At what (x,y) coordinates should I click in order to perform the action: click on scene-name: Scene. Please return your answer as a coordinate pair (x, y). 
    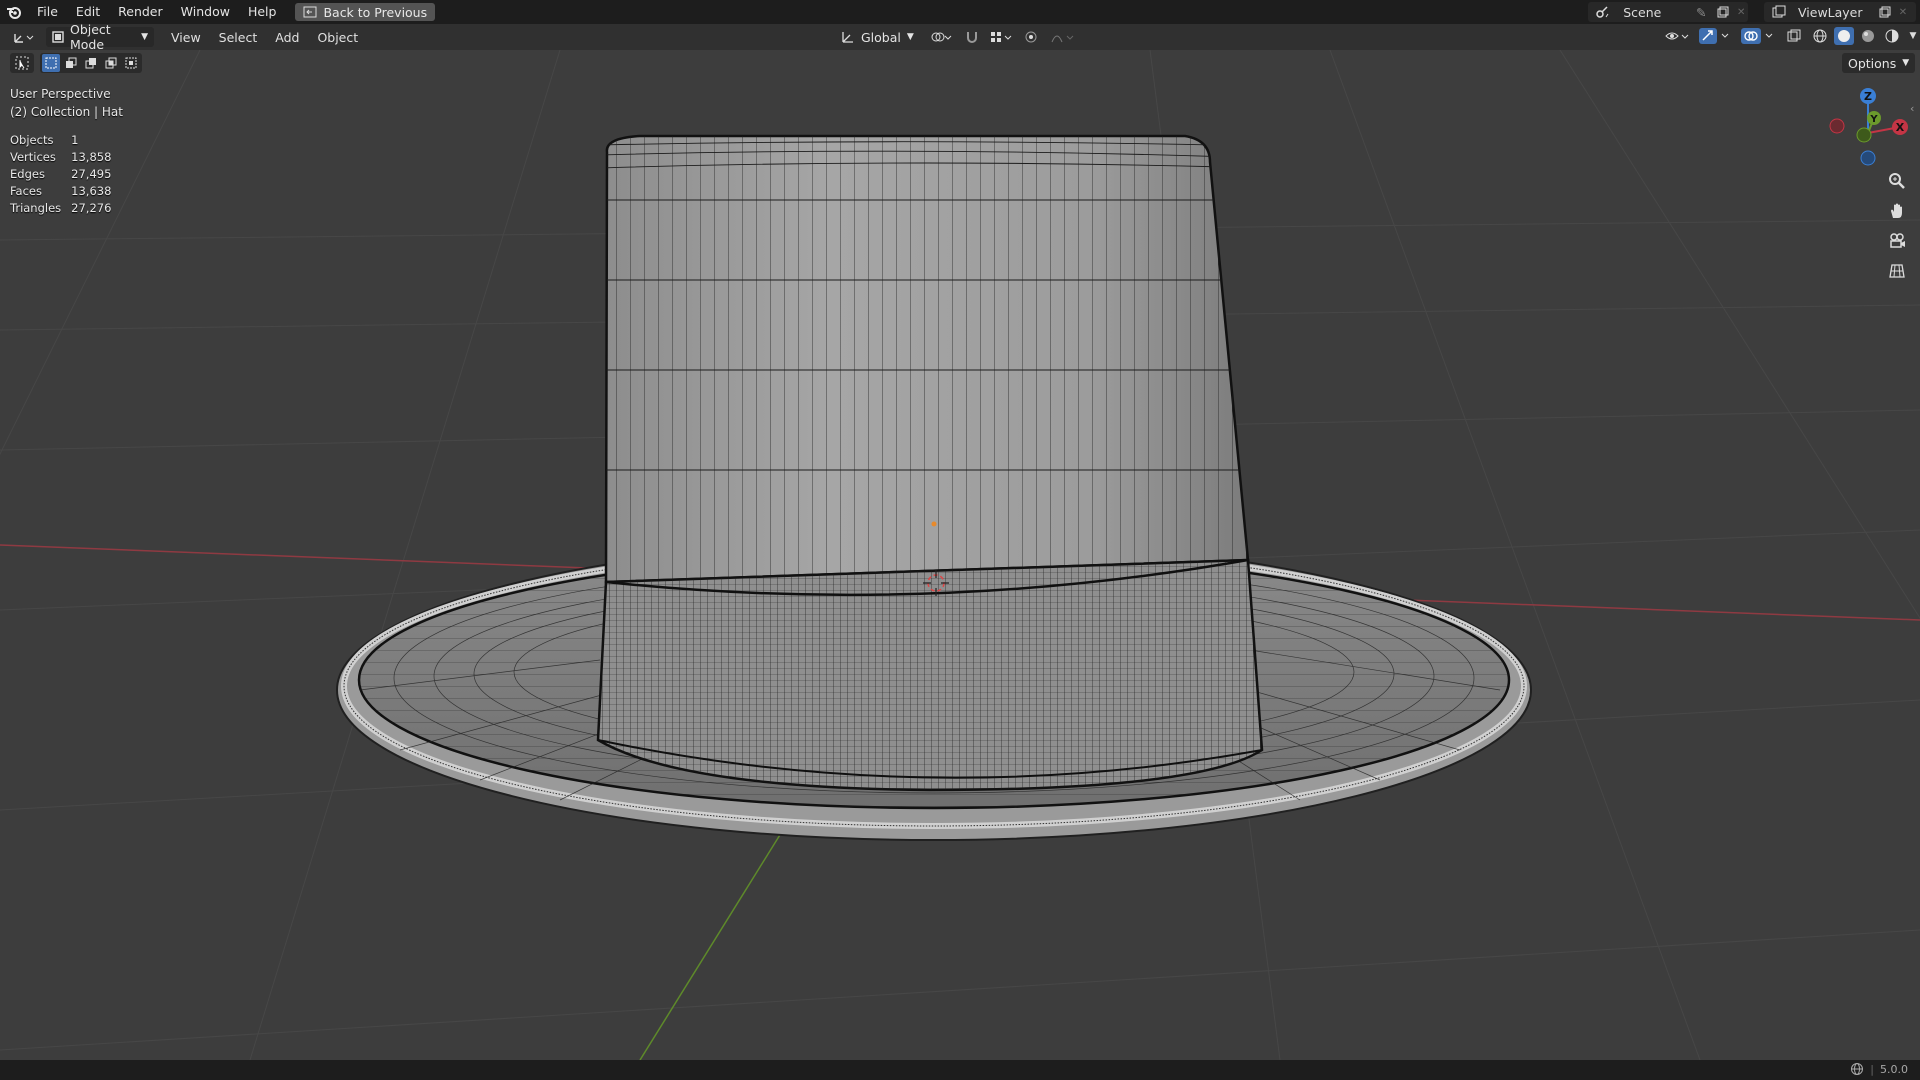
    Looking at the image, I should click on (1657, 12).